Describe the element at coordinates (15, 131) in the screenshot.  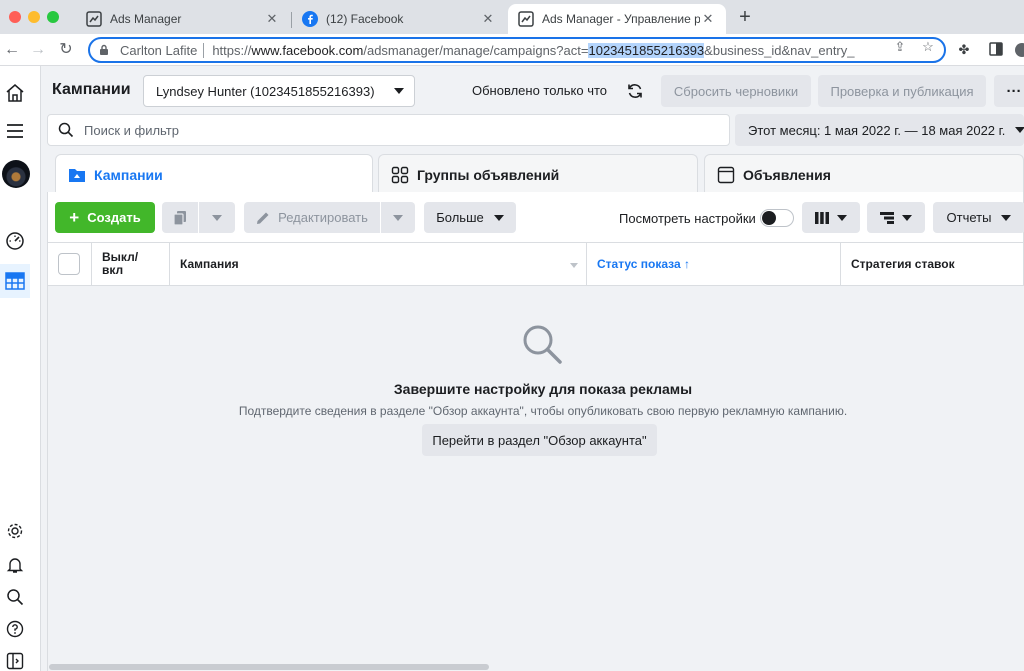
I see `menu-icon` at that location.